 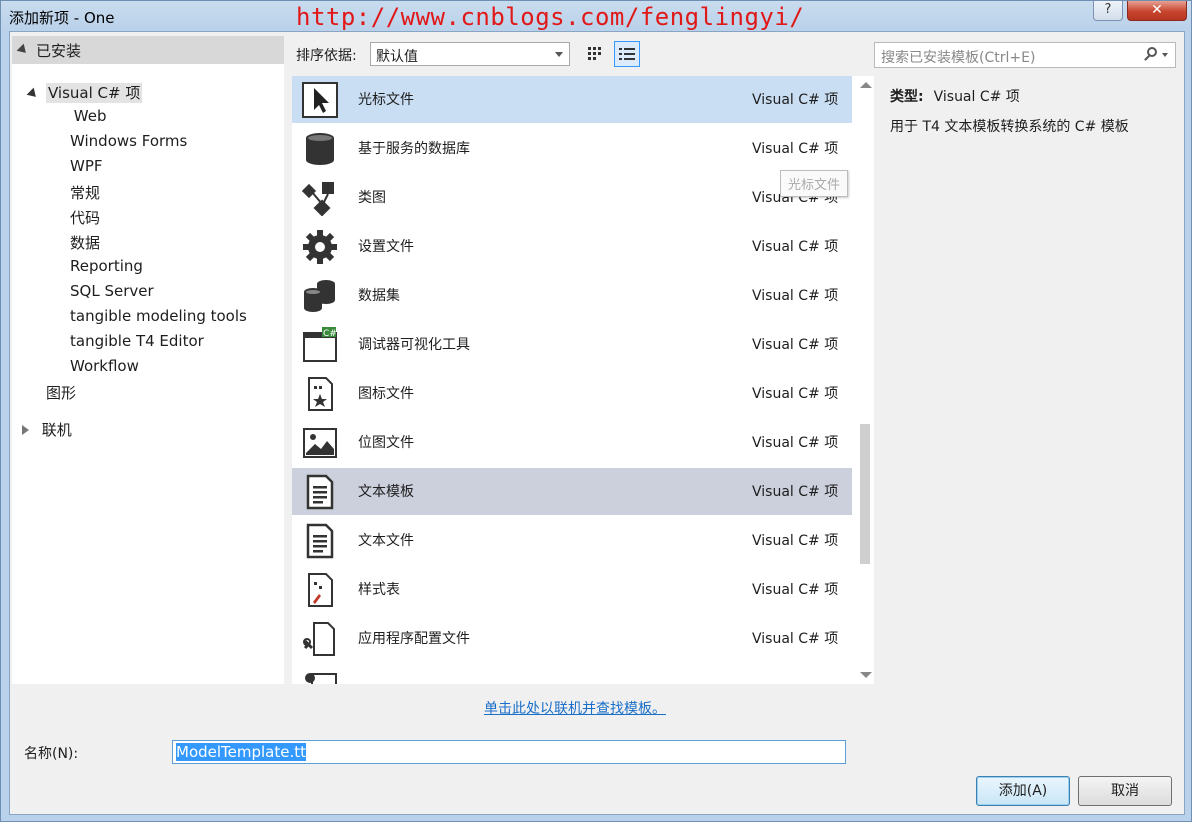 I want to click on tree-node-visual-csharp: Visual C# 项, so click(x=84, y=92).